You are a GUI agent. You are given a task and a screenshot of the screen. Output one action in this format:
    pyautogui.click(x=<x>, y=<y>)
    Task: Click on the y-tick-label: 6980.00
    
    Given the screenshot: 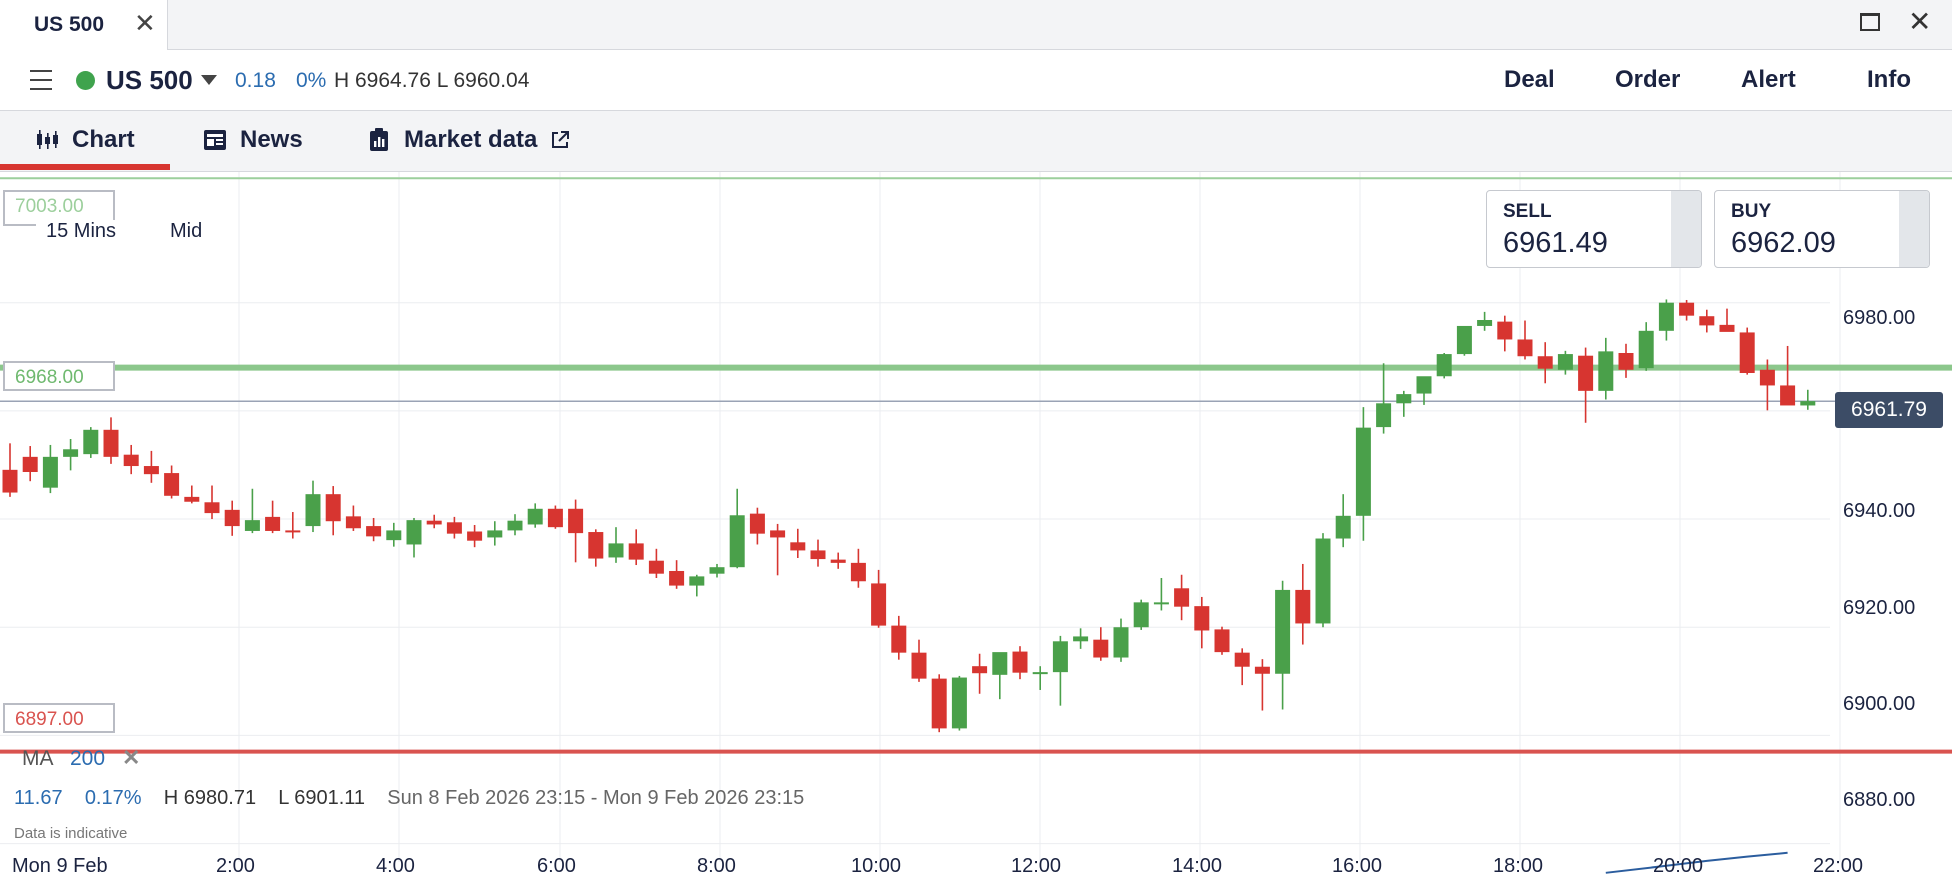 What is the action you would take?
    pyautogui.click(x=1879, y=318)
    